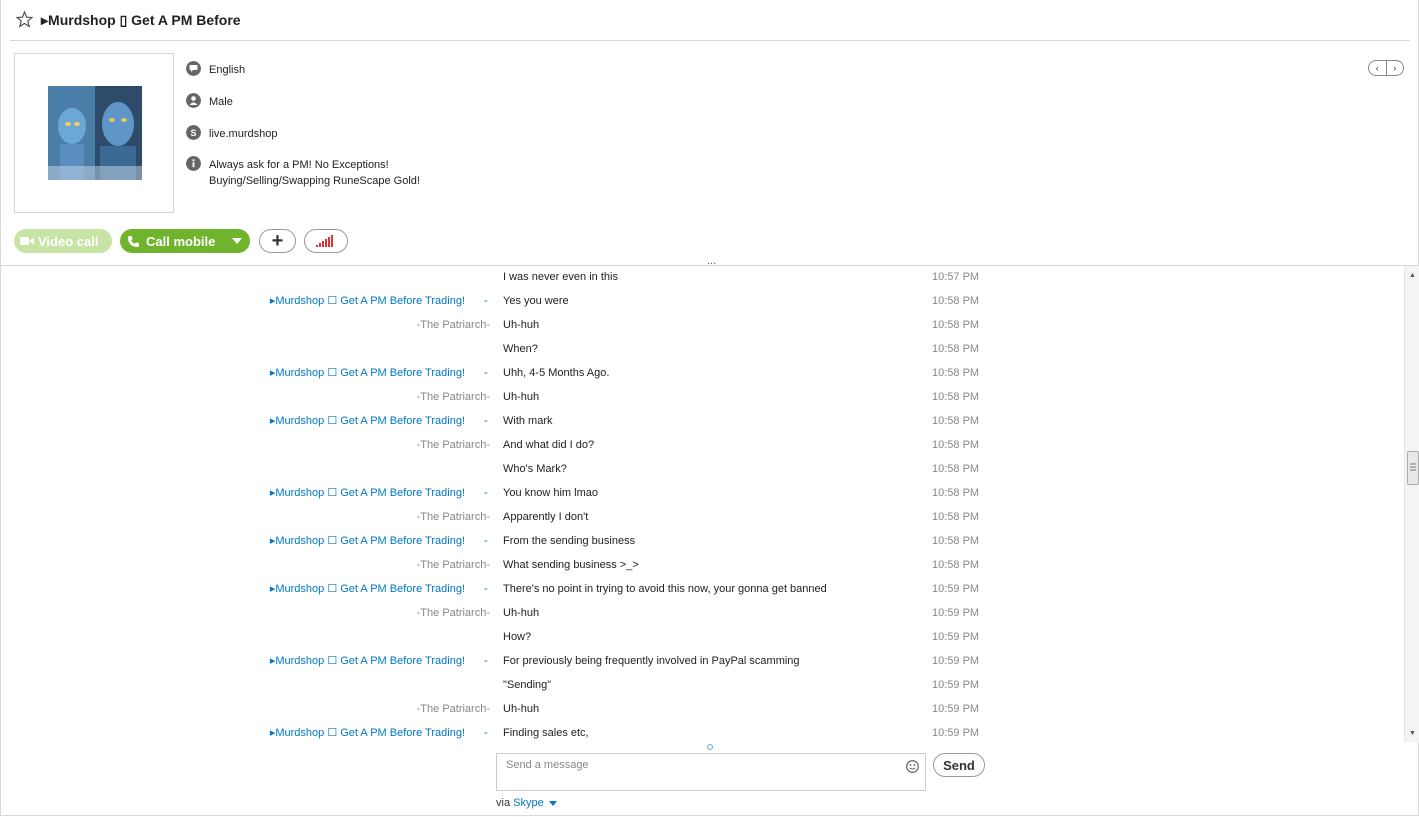 This screenshot has height=817, width=1419. Describe the element at coordinates (277, 241) in the screenshot. I see `add-button: +` at that location.